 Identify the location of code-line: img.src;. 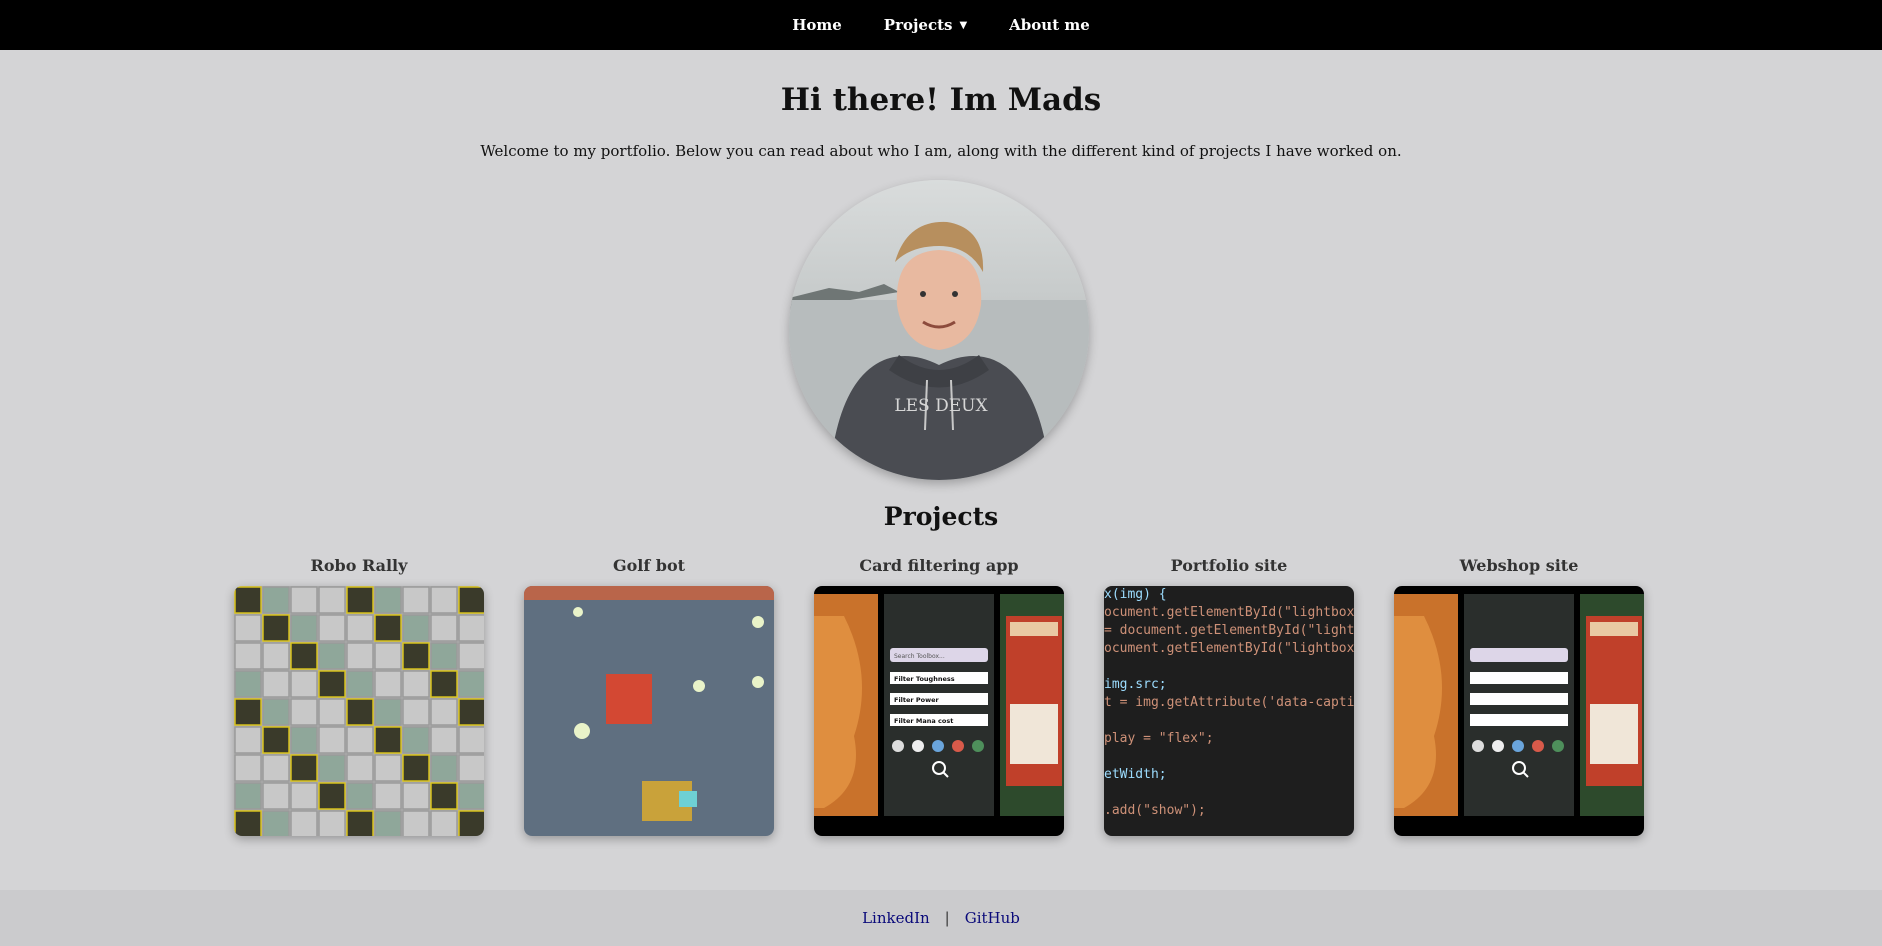
(1135, 684).